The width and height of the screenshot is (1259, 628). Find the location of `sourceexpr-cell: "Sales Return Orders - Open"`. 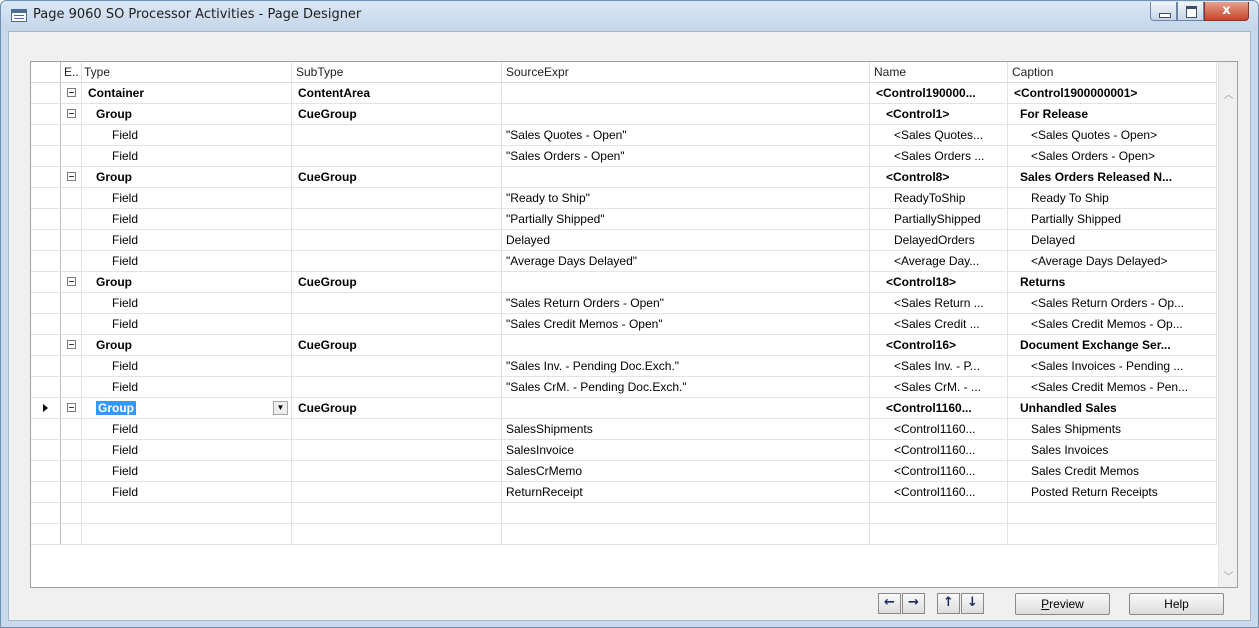

sourceexpr-cell: "Sales Return Orders - Open" is located at coordinates (686, 303).